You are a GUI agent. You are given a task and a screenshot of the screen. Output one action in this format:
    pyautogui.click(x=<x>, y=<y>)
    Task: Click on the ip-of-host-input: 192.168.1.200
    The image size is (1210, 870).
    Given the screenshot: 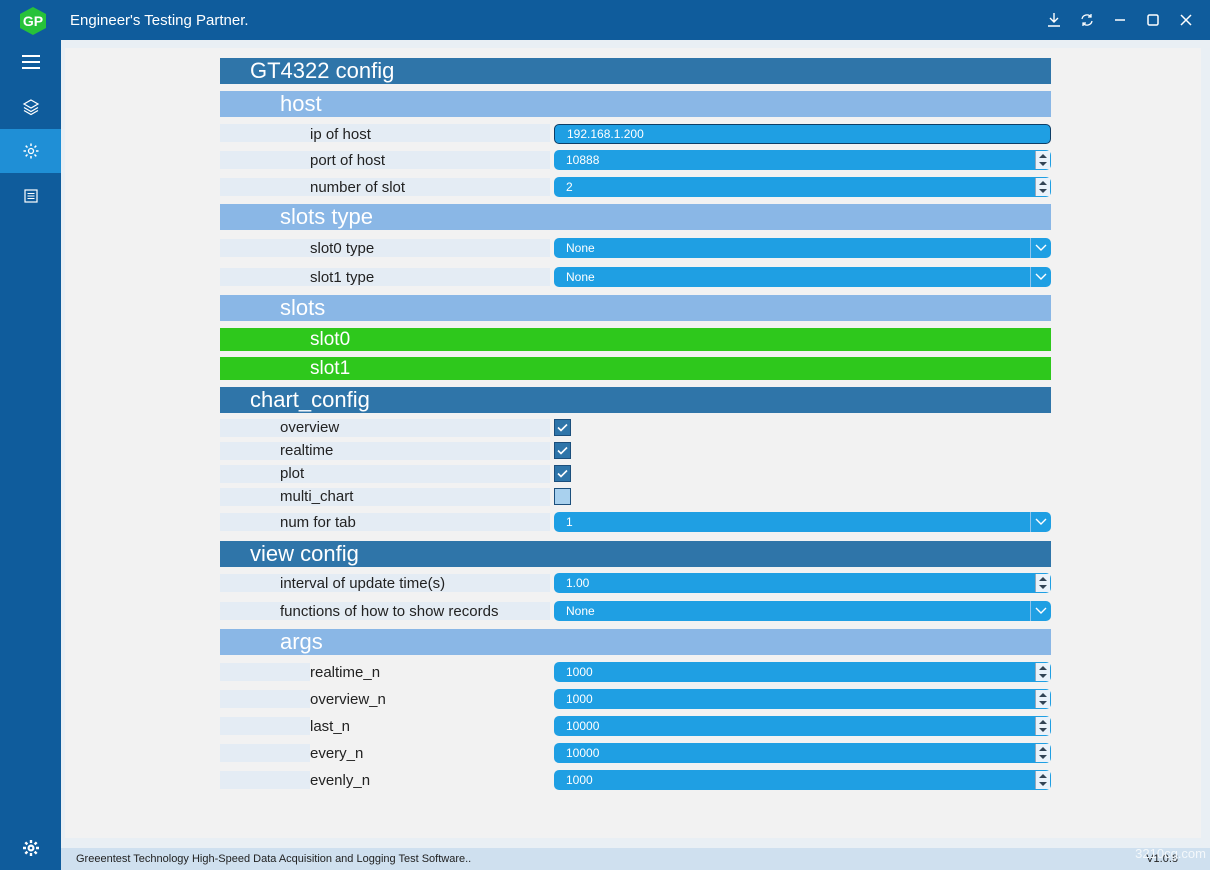 What is the action you would take?
    pyautogui.click(x=802, y=134)
    